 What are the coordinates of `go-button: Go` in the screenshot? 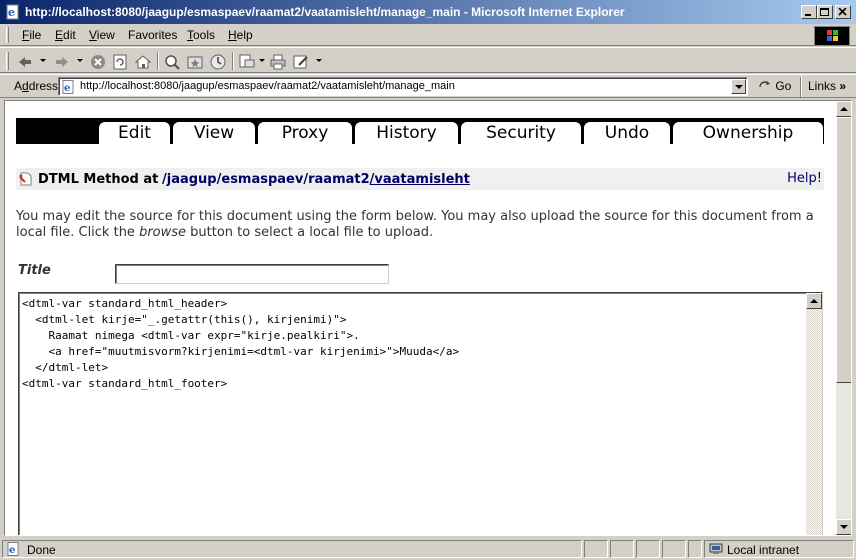 It's located at (774, 86).